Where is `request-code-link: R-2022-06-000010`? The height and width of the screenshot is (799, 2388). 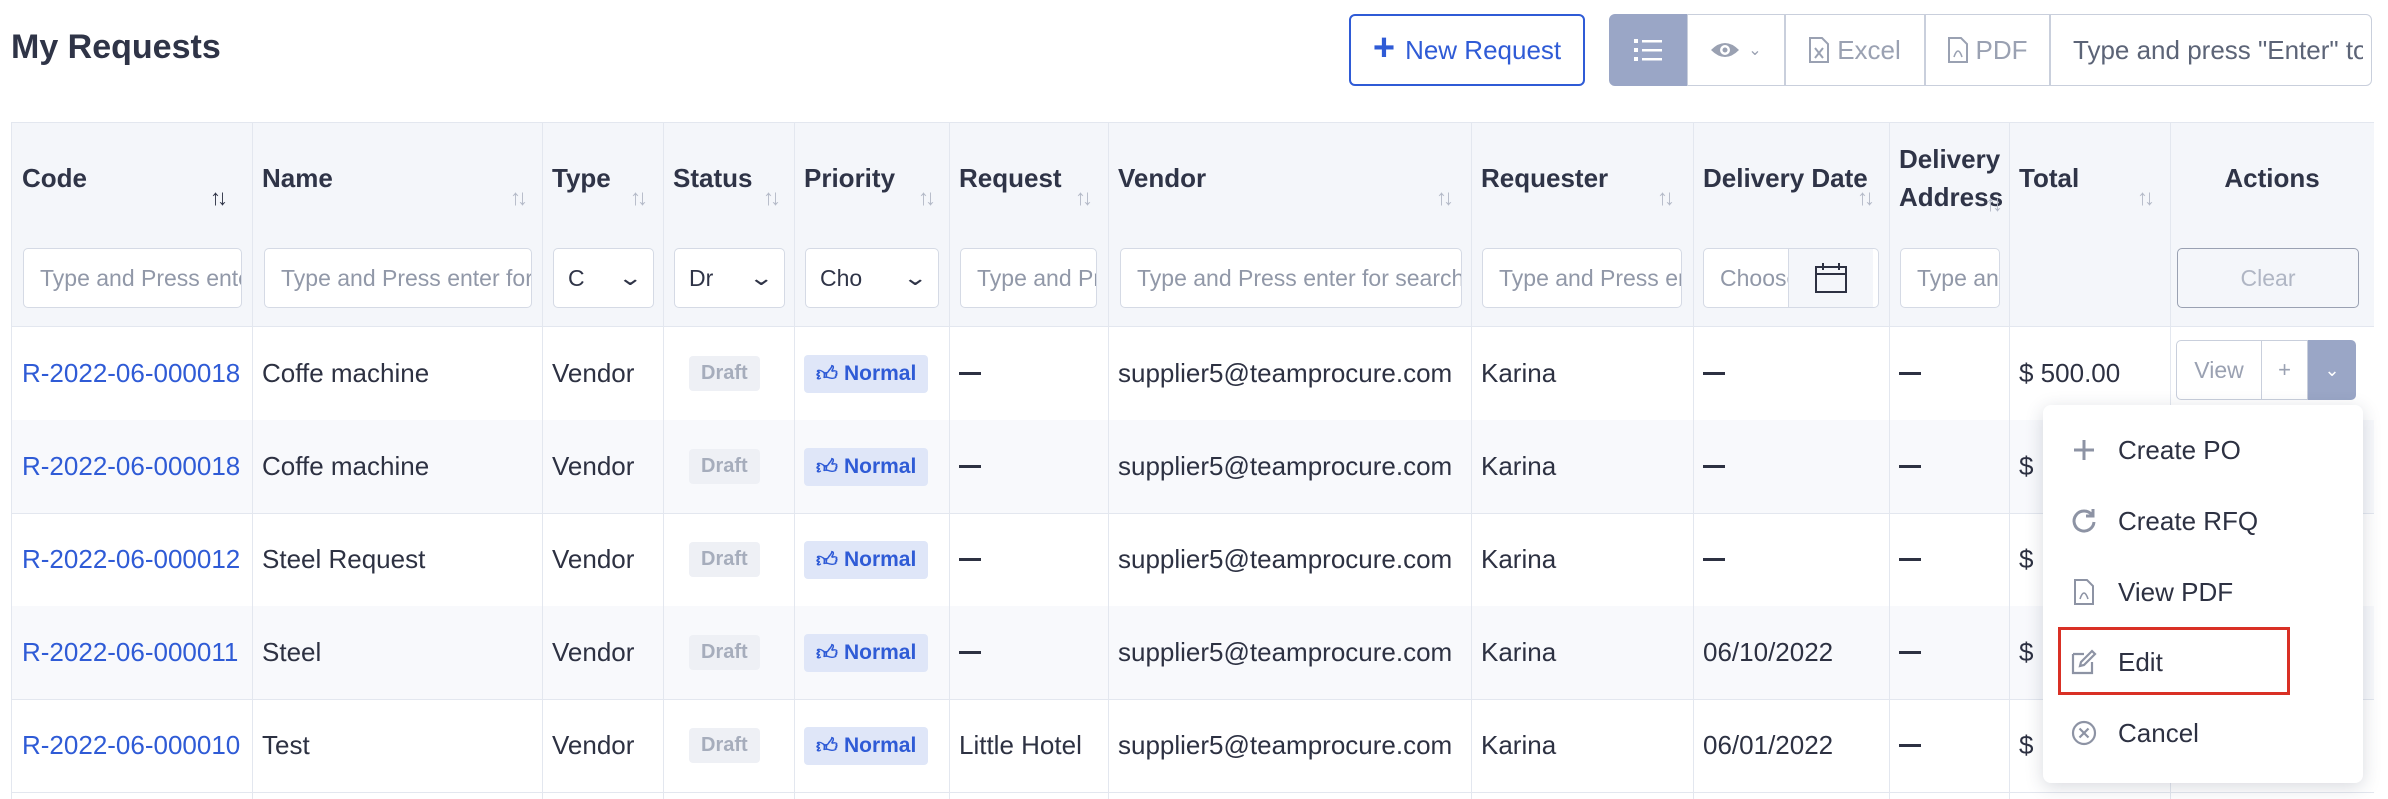
request-code-link: R-2022-06-000010 is located at coordinates (126, 745).